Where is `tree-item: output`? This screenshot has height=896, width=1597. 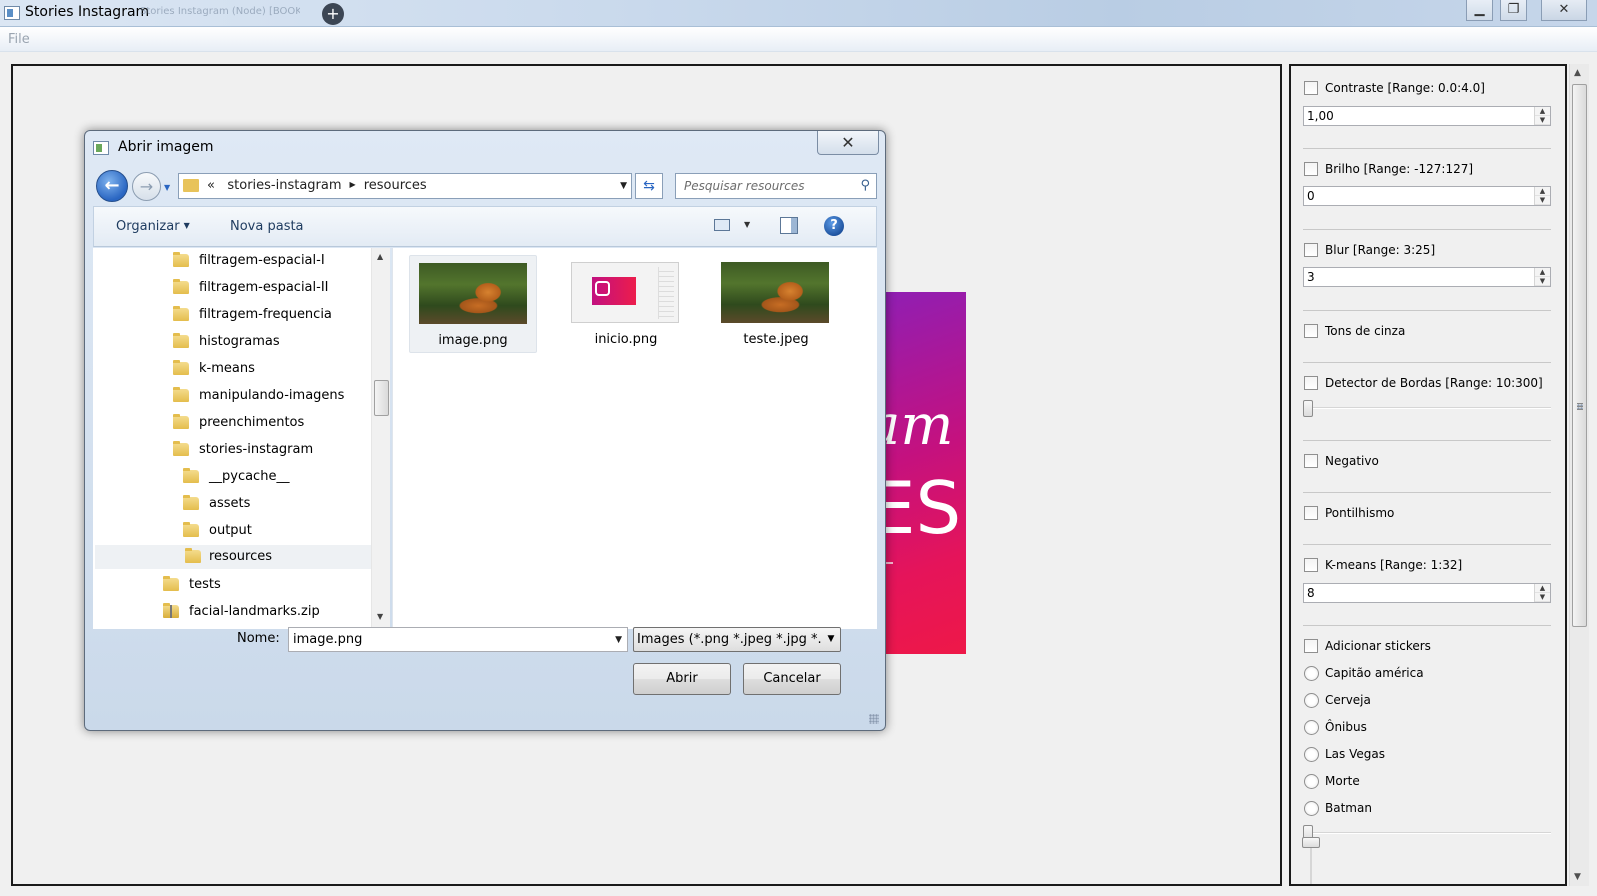 tree-item: output is located at coordinates (217, 531).